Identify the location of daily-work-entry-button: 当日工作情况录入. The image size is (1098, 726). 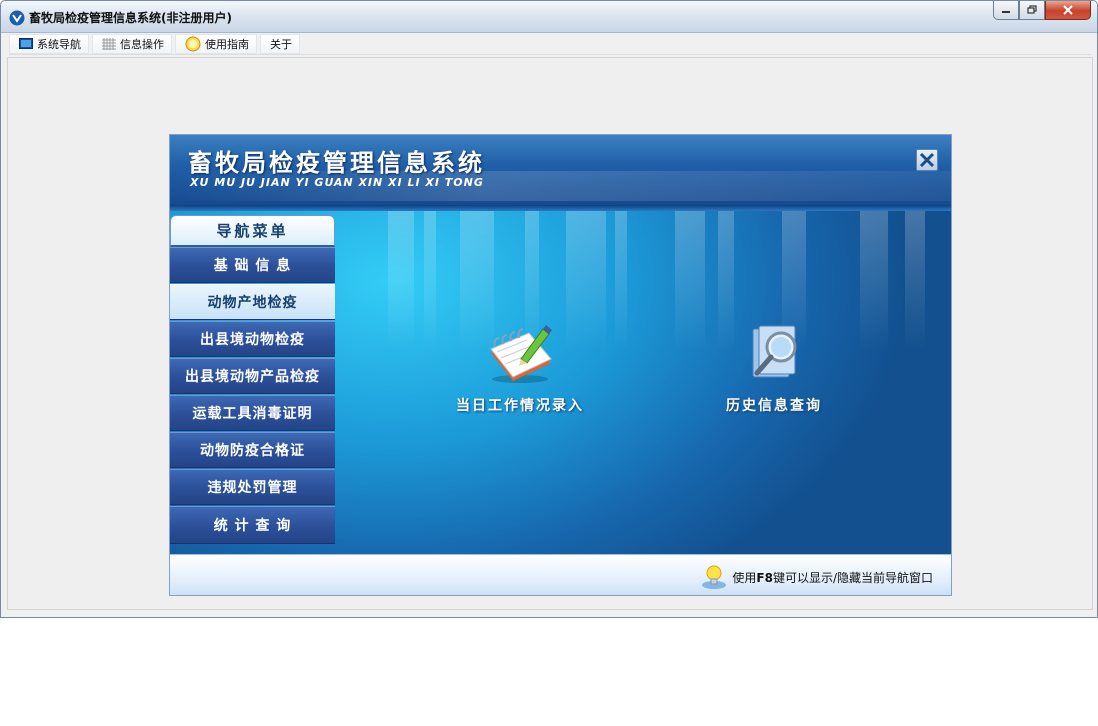
(520, 369).